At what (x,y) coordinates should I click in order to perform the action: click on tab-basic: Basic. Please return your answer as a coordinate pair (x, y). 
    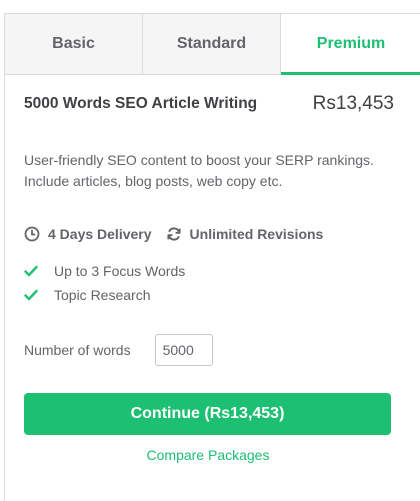
    Looking at the image, I should click on (74, 44).